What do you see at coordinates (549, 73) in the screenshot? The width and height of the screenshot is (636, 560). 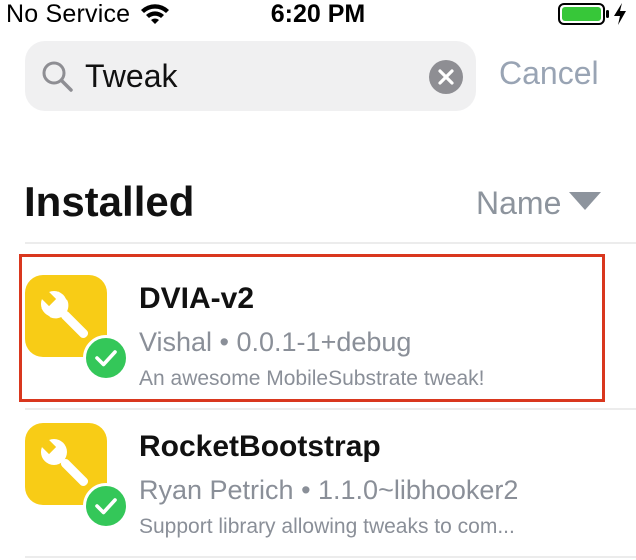 I see `cancel-button: Cancel` at bounding box center [549, 73].